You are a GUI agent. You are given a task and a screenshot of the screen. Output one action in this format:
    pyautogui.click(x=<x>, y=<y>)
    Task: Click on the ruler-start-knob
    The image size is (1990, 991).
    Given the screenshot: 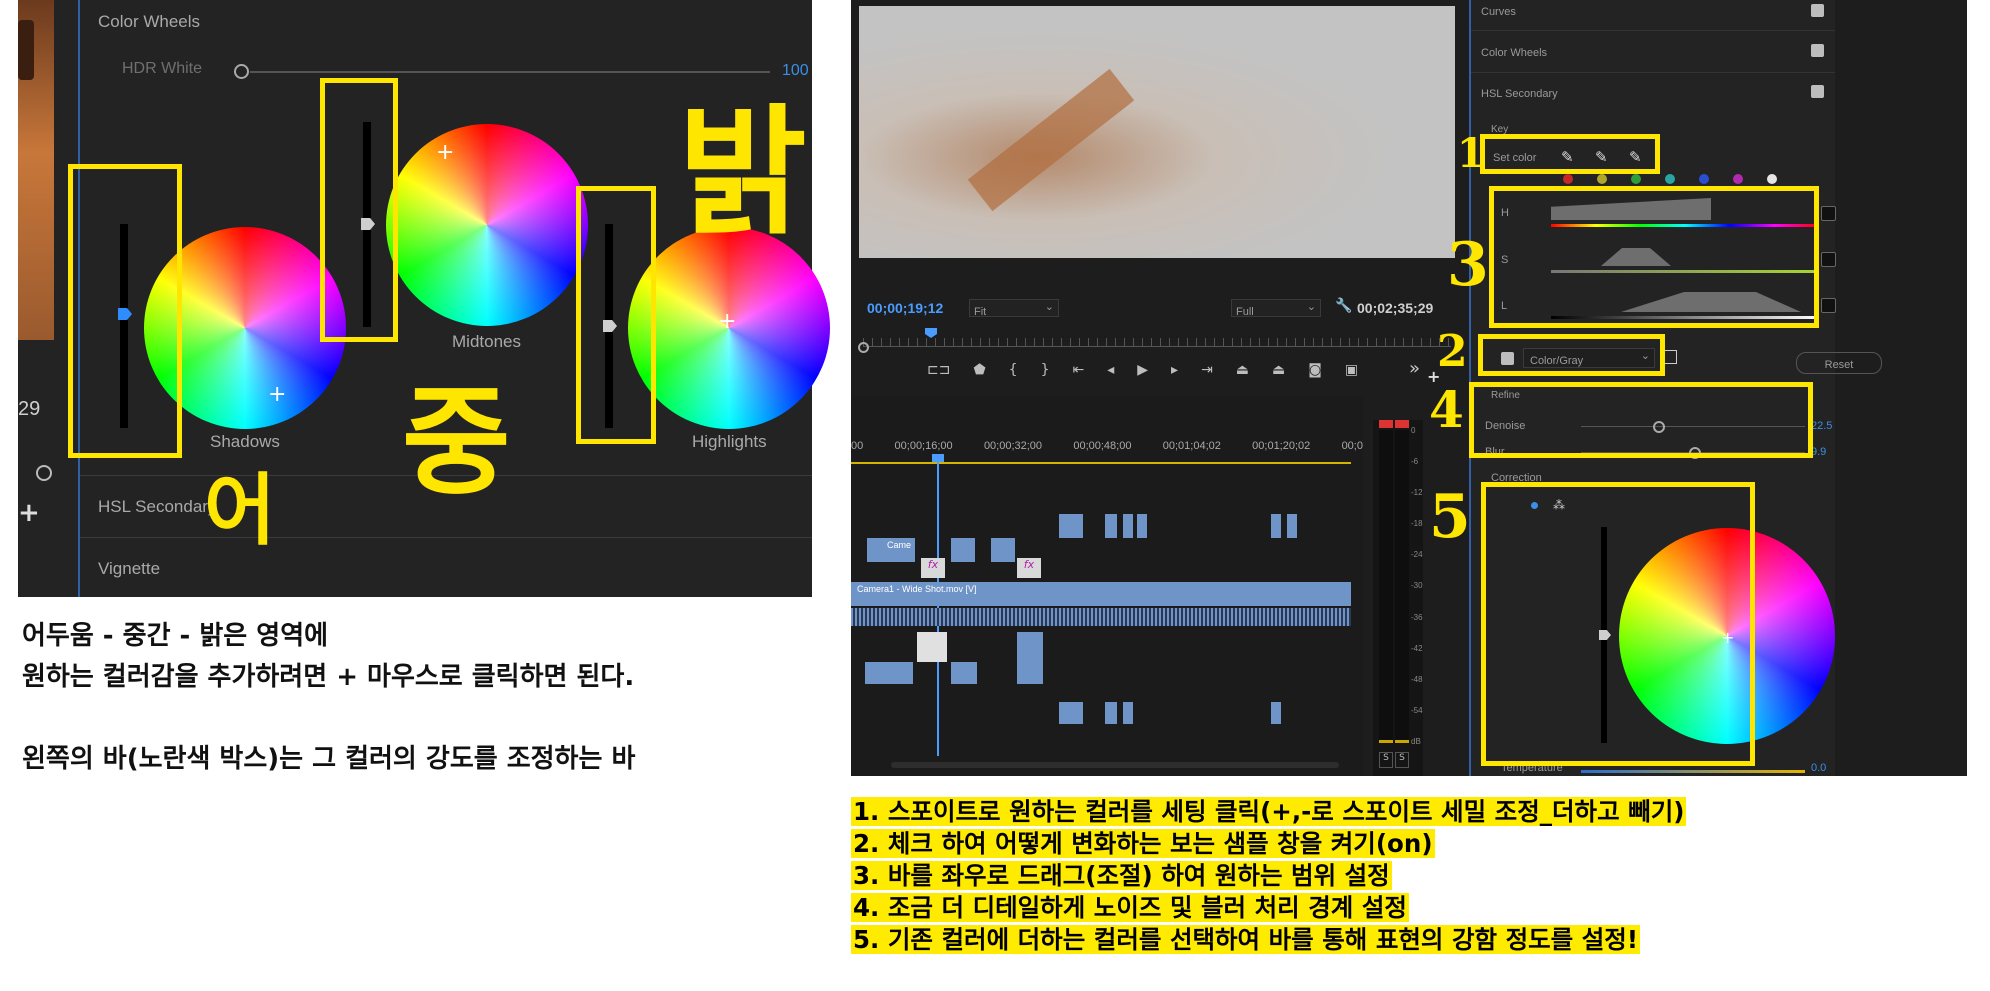 What is the action you would take?
    pyautogui.click(x=863, y=347)
    